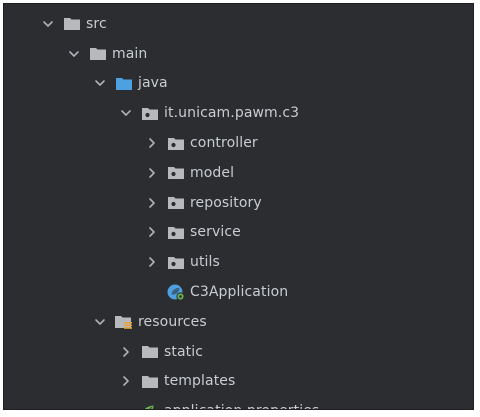 The height and width of the screenshot is (417, 480). What do you see at coordinates (238, 54) in the screenshot?
I see `tree-item-main: main` at bounding box center [238, 54].